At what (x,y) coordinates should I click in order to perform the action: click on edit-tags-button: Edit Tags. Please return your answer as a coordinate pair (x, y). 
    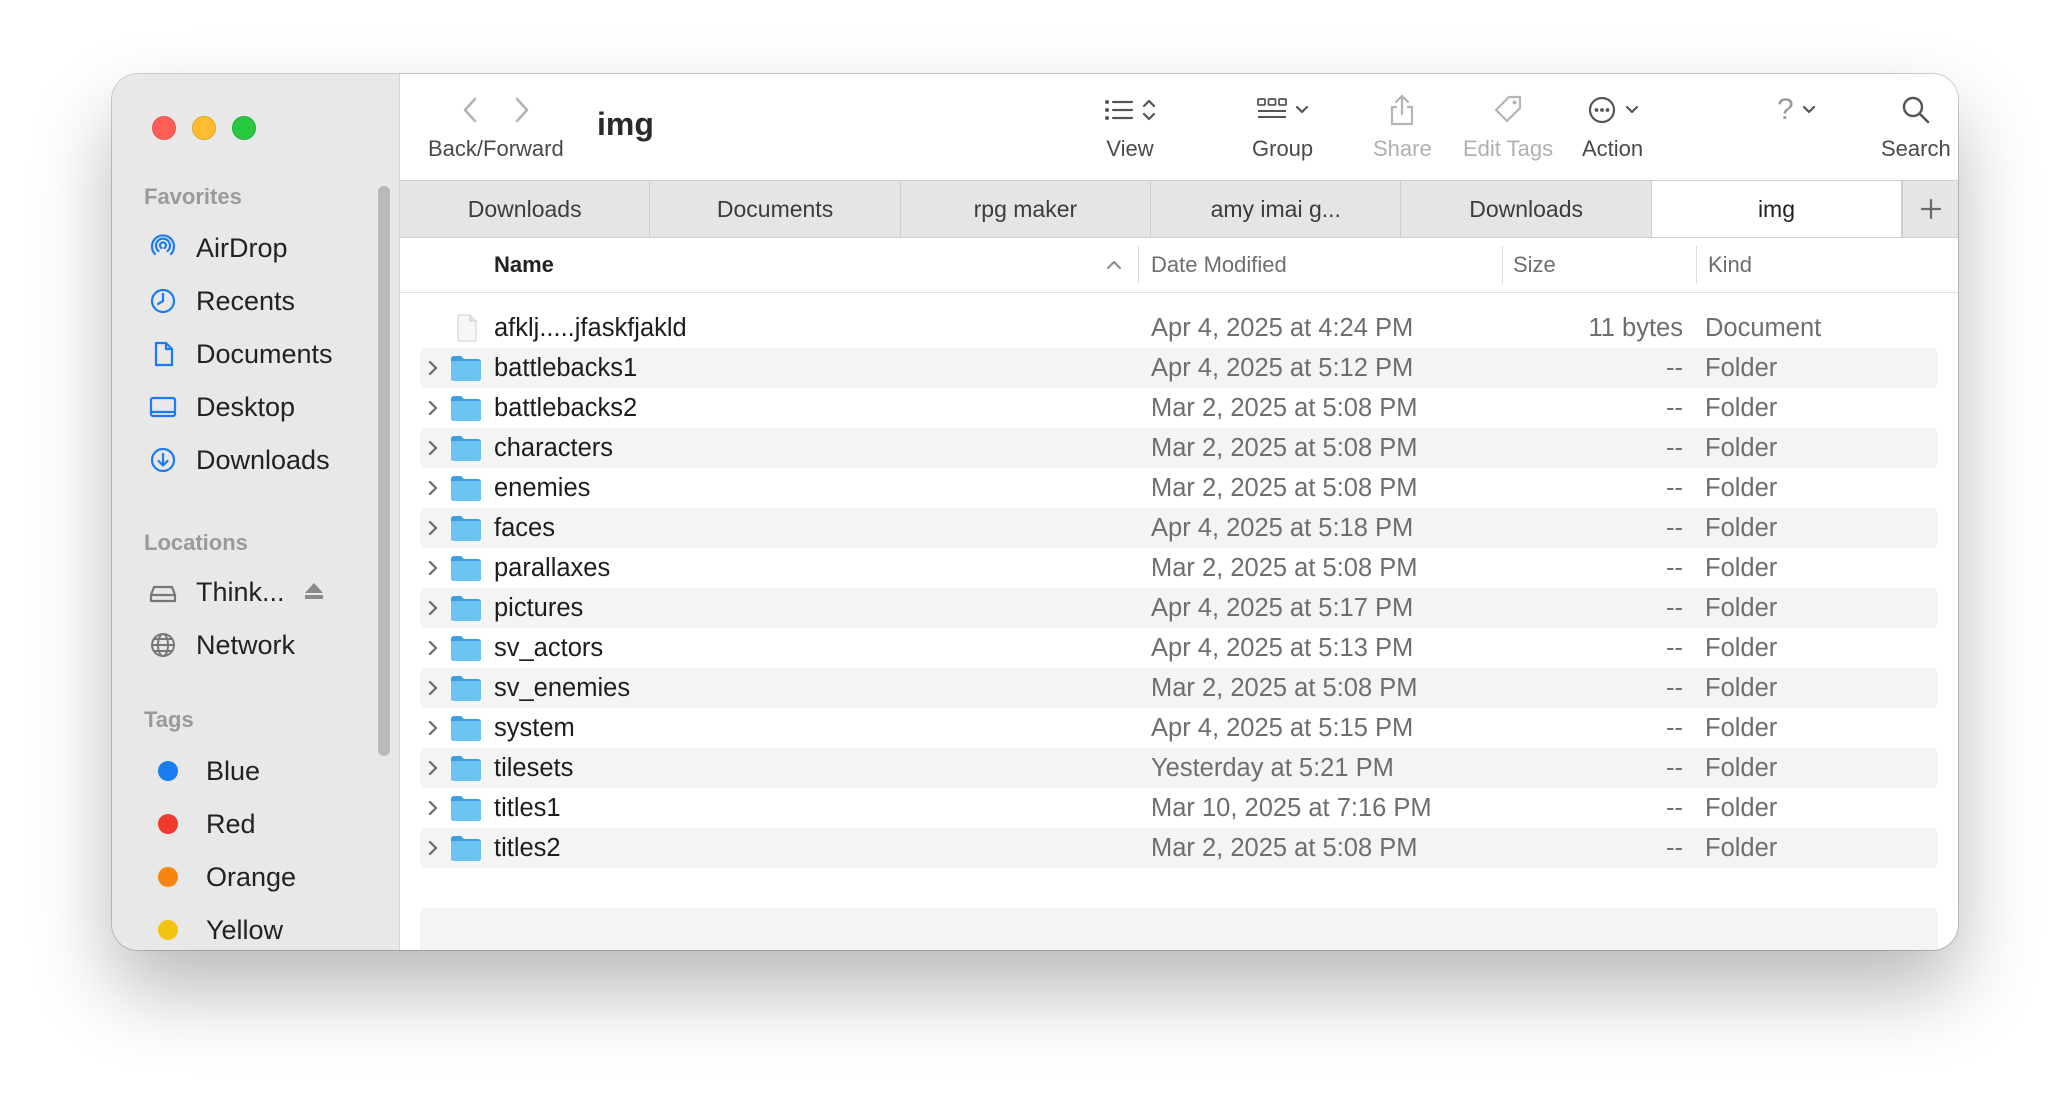
    Looking at the image, I should click on (1508, 118).